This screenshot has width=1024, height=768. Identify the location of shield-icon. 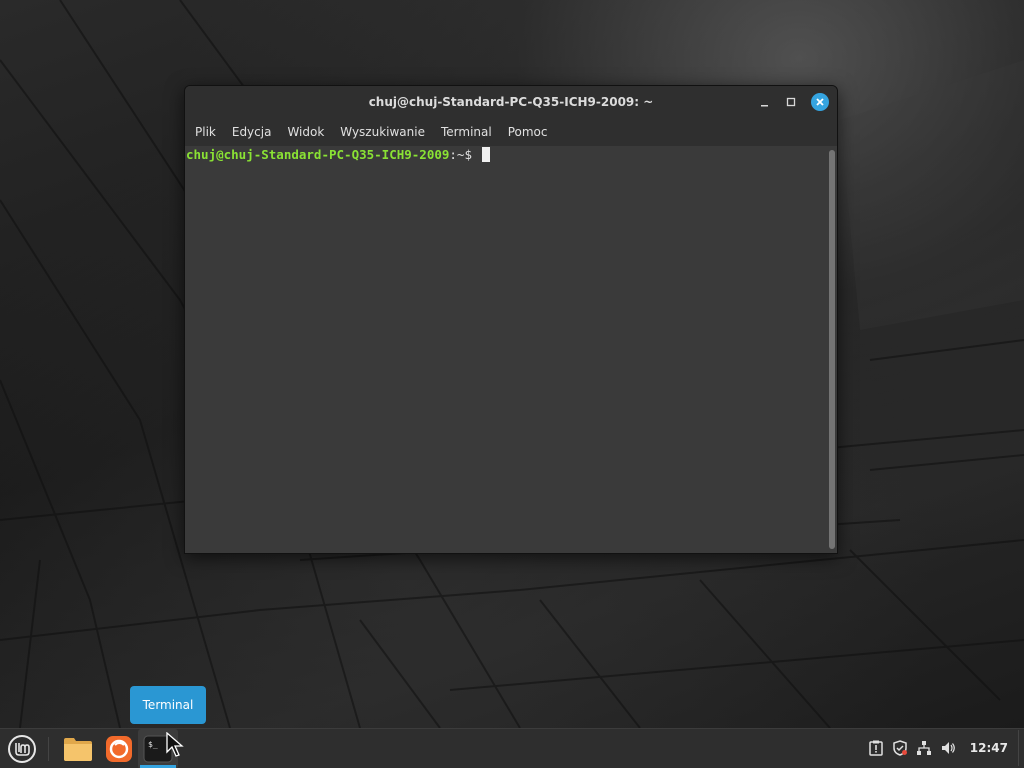
(900, 748).